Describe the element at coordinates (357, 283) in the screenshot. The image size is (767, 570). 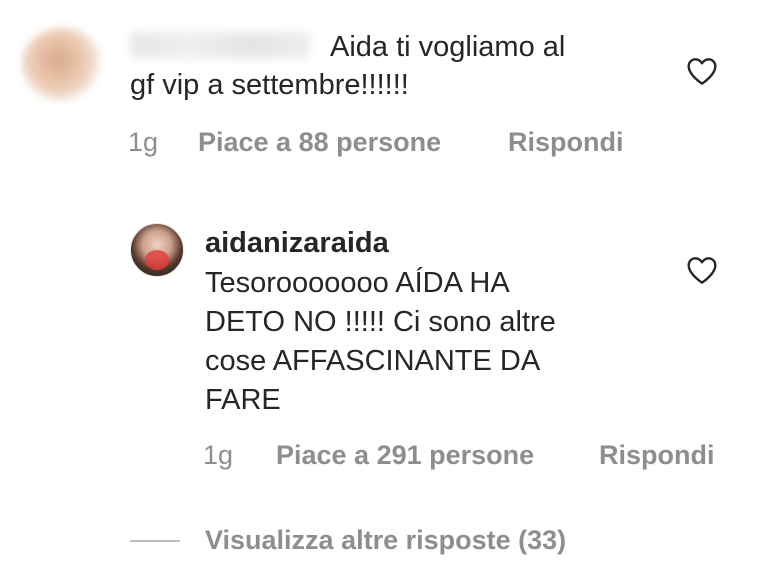
I see `reply-text-line-1: Tesorooooooo AÍDA HA` at that location.